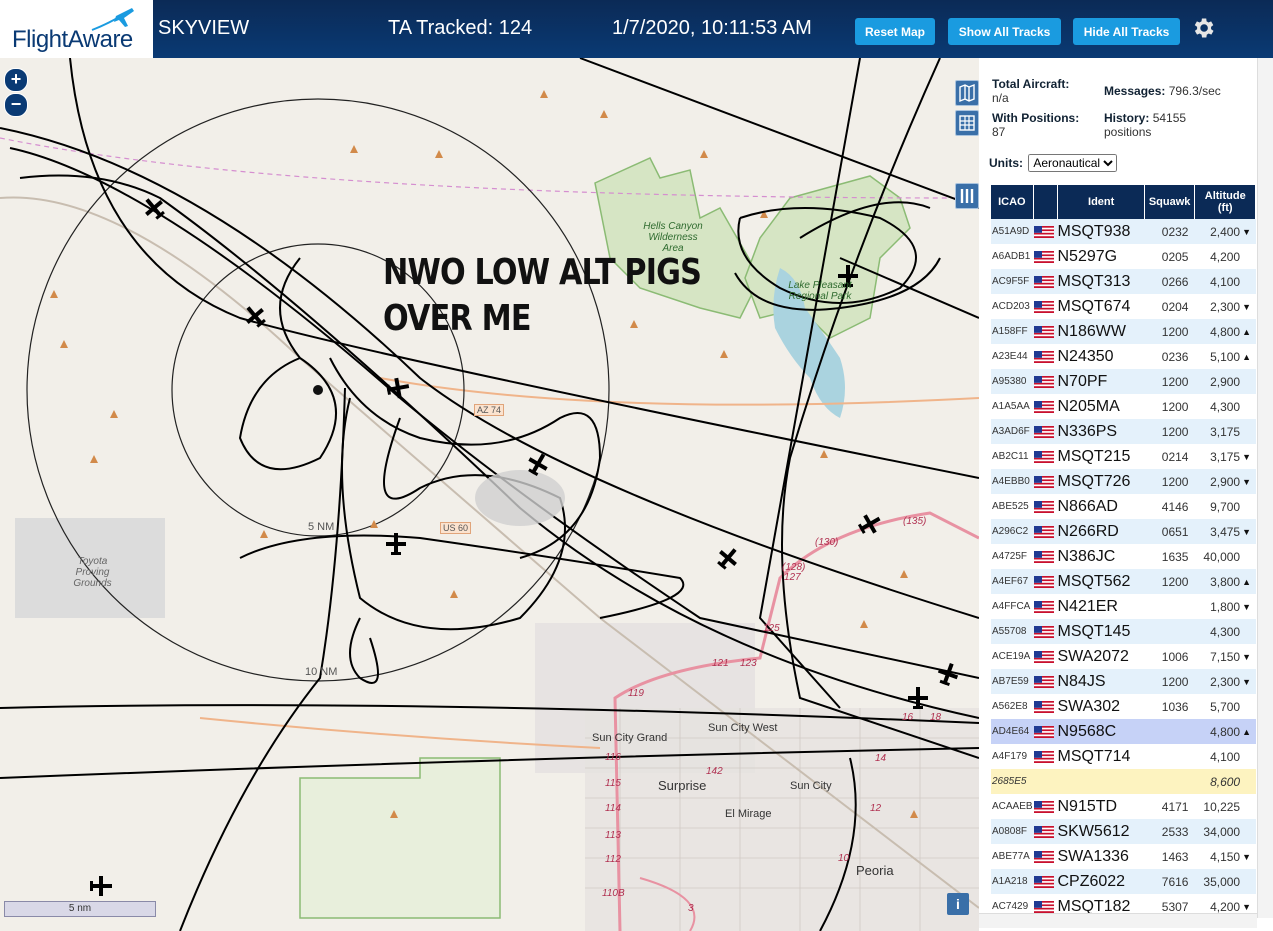  What do you see at coordinates (1123, 381) in the screenshot?
I see `table-row: A95380 N70PF 1200 2,900` at bounding box center [1123, 381].